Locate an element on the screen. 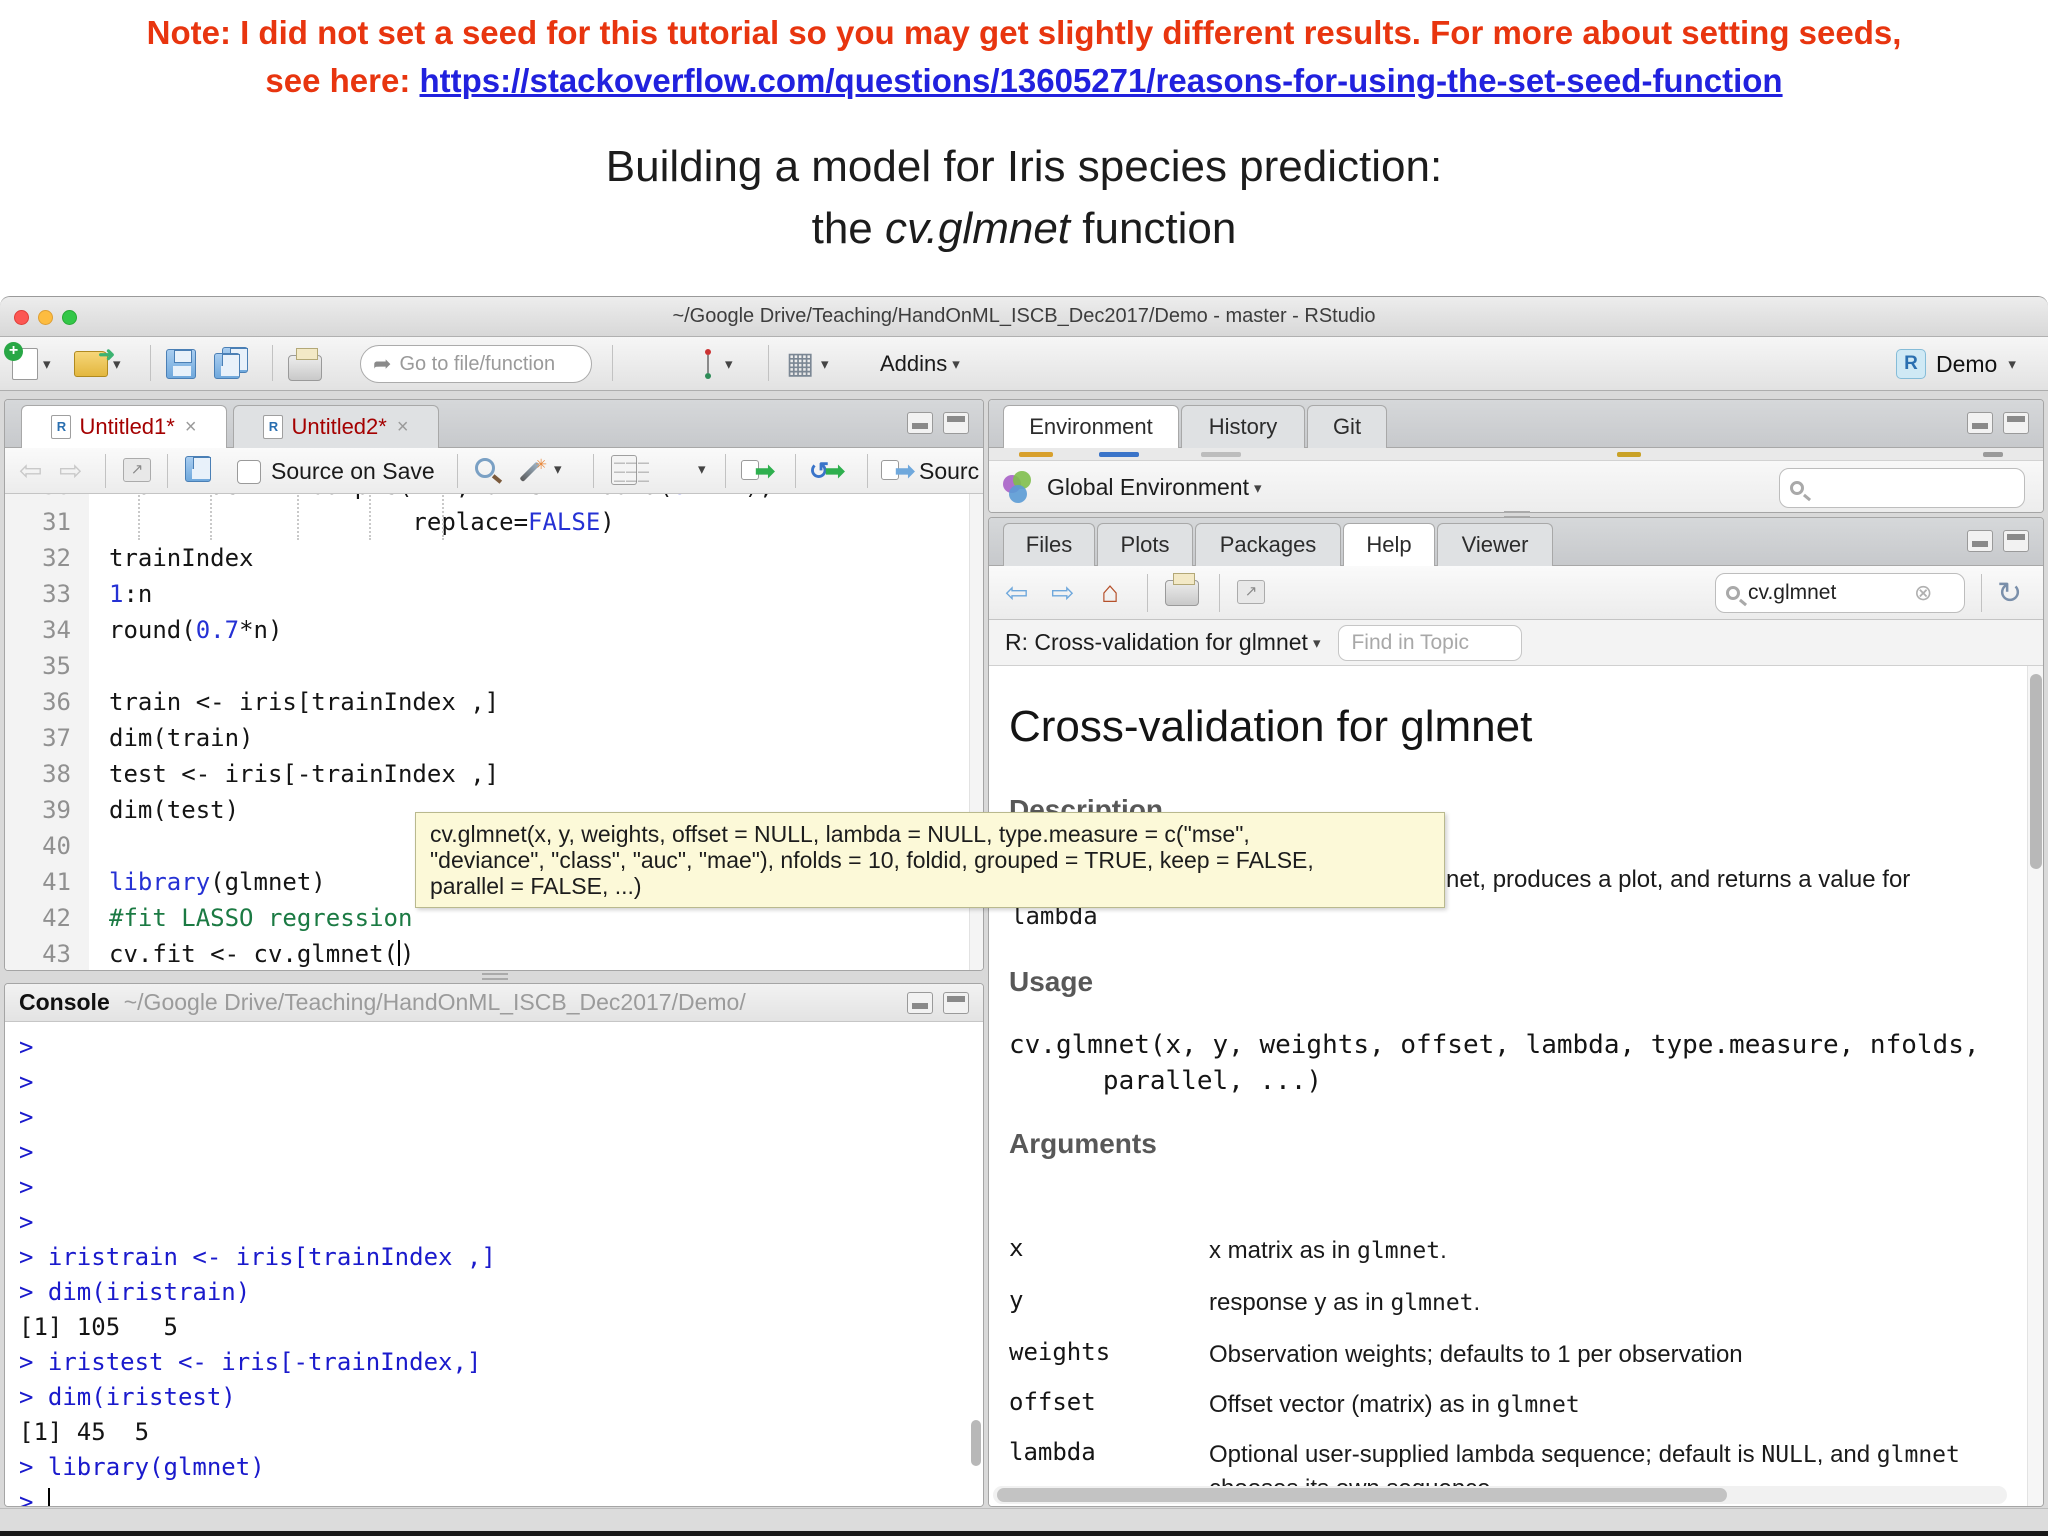  compile-notebook-button: ——— ——— ——— is located at coordinates (630, 471).